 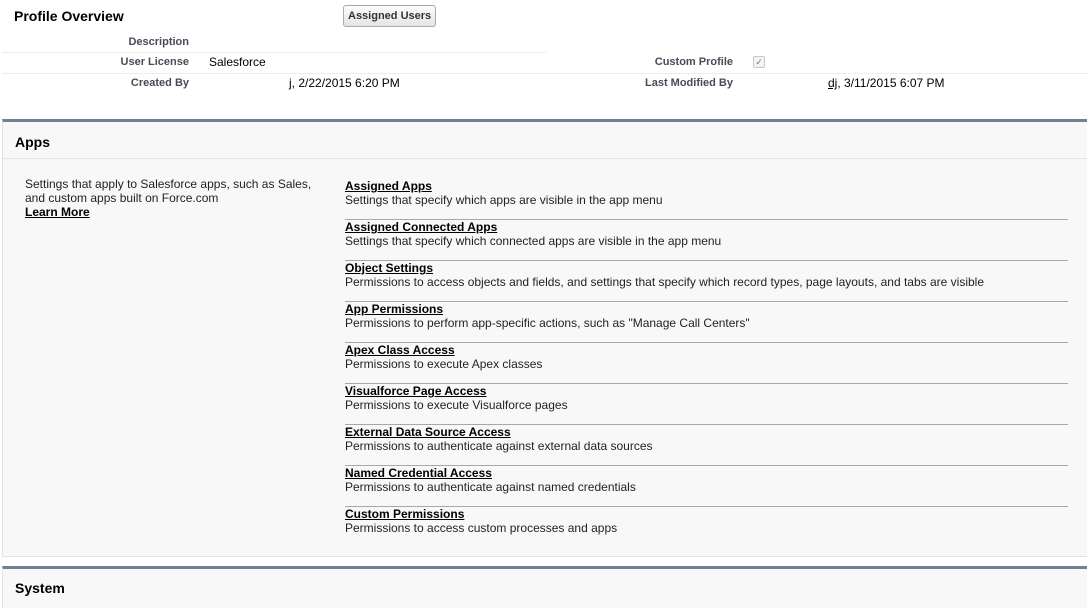 What do you see at coordinates (237, 62) in the screenshot?
I see `user-license-value: Salesforce` at bounding box center [237, 62].